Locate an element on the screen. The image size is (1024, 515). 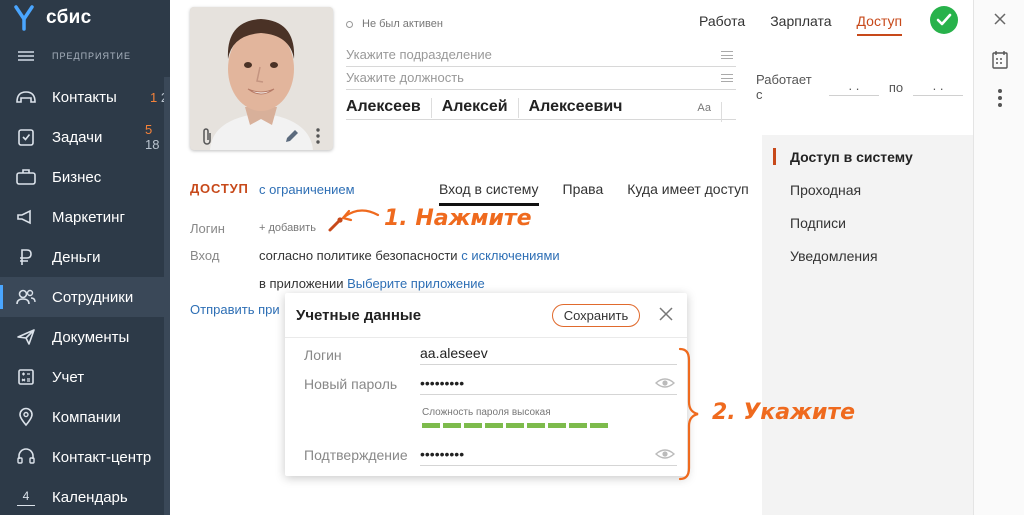
sidebar-item-contacts: Контакты 1 2 is located at coordinates (85, 97).